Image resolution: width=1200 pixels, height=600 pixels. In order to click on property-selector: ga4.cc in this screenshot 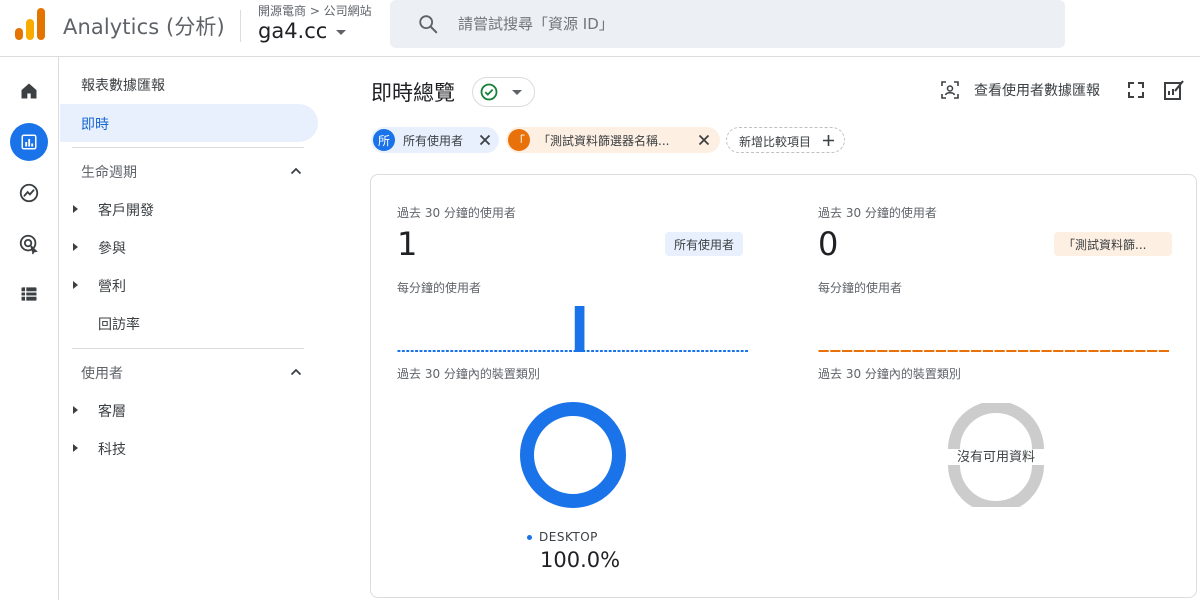, I will do `click(302, 31)`.